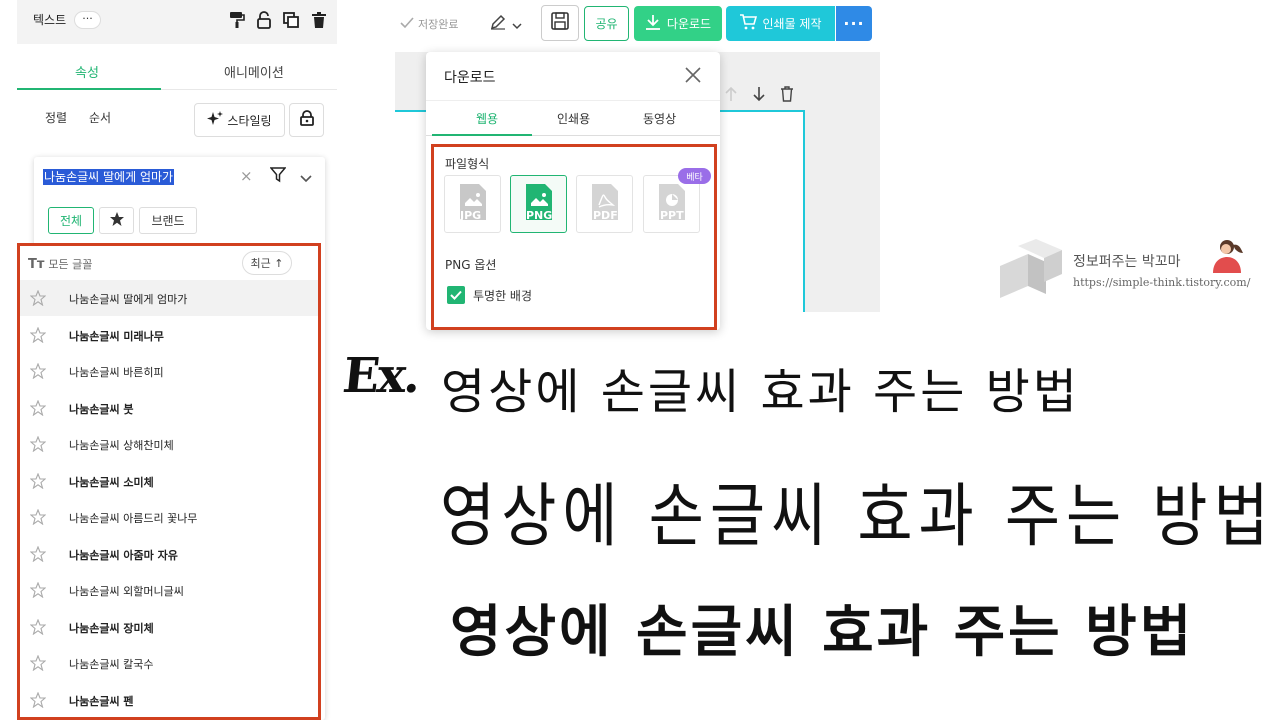  What do you see at coordinates (215, 120) in the screenshot?
I see `sparkle-icon` at bounding box center [215, 120].